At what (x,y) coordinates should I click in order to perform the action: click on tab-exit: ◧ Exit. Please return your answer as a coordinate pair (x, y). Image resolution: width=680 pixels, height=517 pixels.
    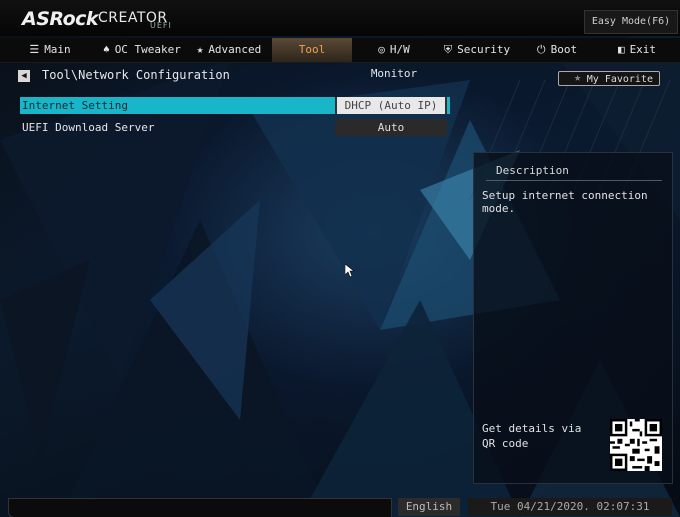
    Looking at the image, I should click on (637, 50).